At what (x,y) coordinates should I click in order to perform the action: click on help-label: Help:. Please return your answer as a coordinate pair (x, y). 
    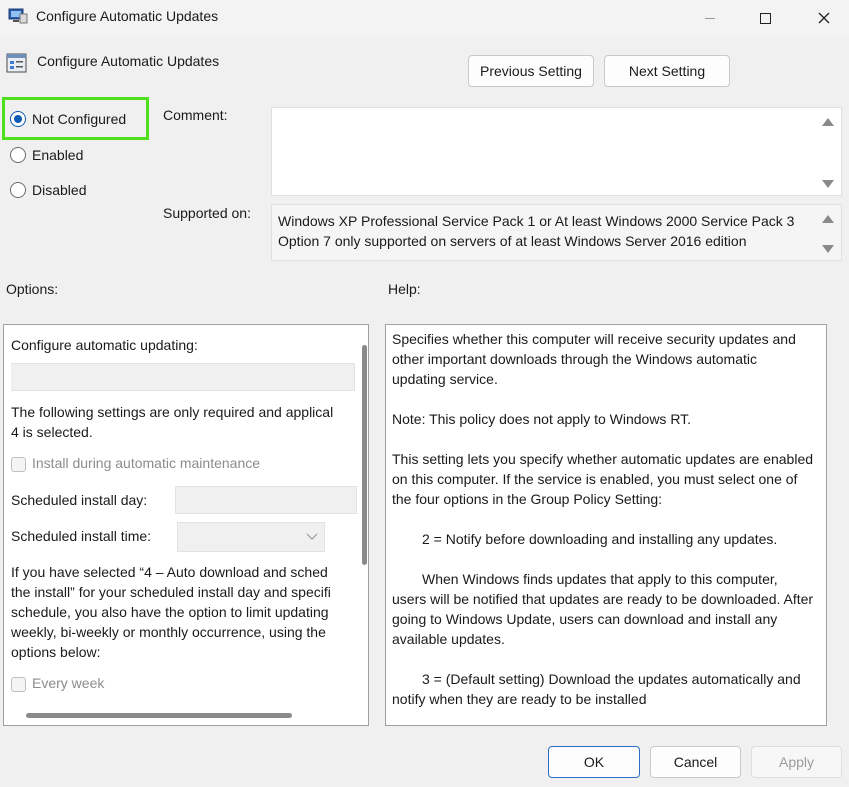
    Looking at the image, I should click on (404, 289).